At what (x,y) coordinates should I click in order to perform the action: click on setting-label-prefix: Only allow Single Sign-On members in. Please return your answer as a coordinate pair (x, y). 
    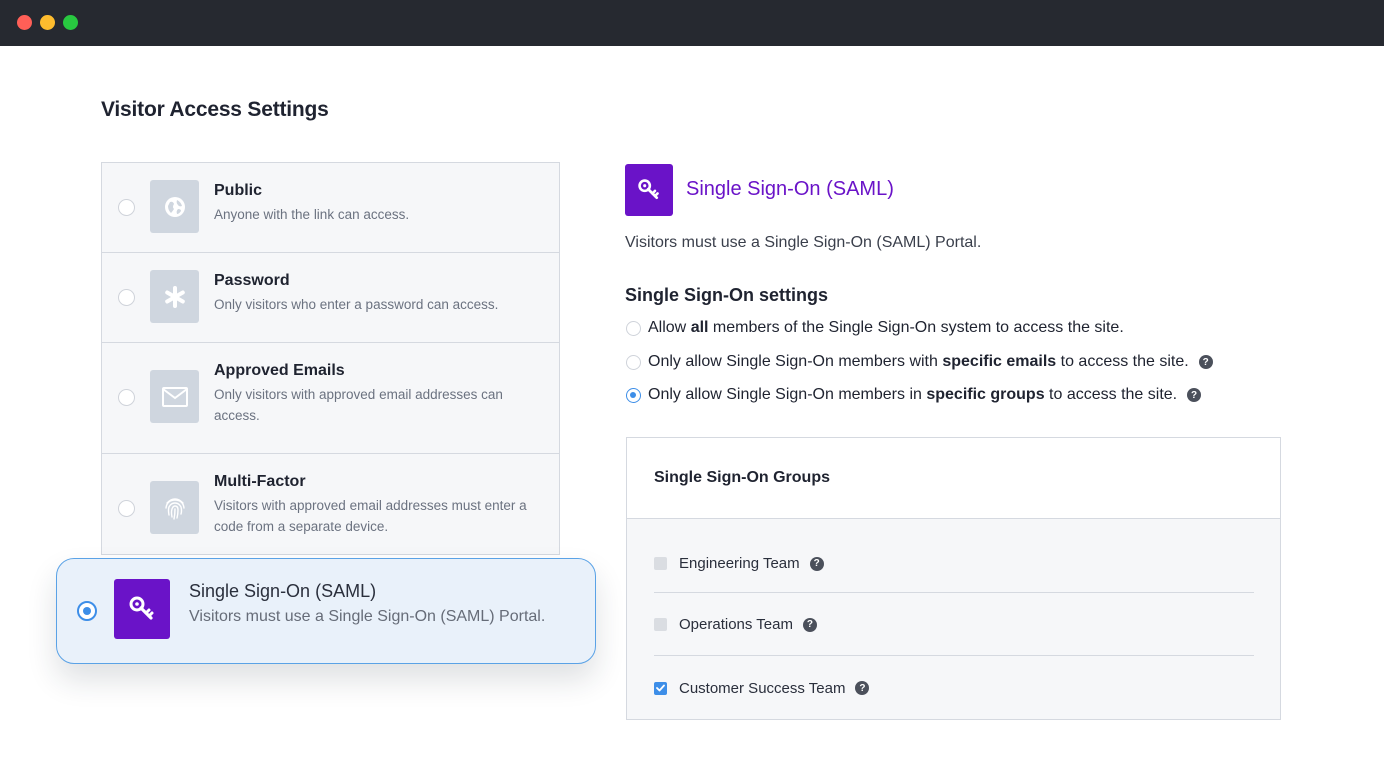
    Looking at the image, I should click on (787, 394).